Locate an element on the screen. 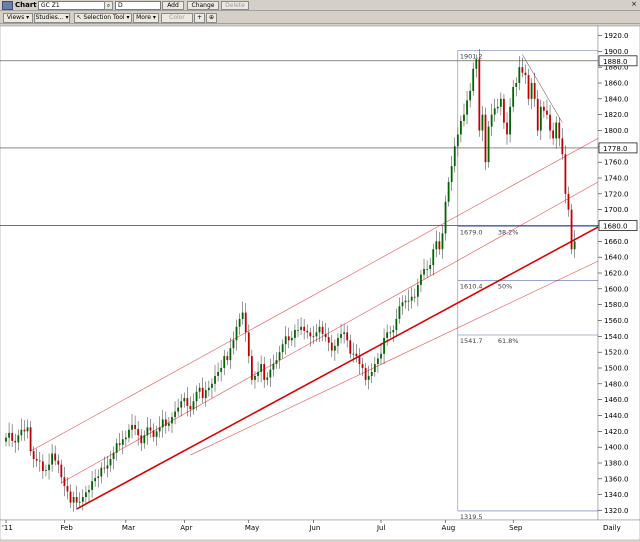 Image resolution: width=640 pixels, height=542 pixels. add-button: Add is located at coordinates (173, 5).